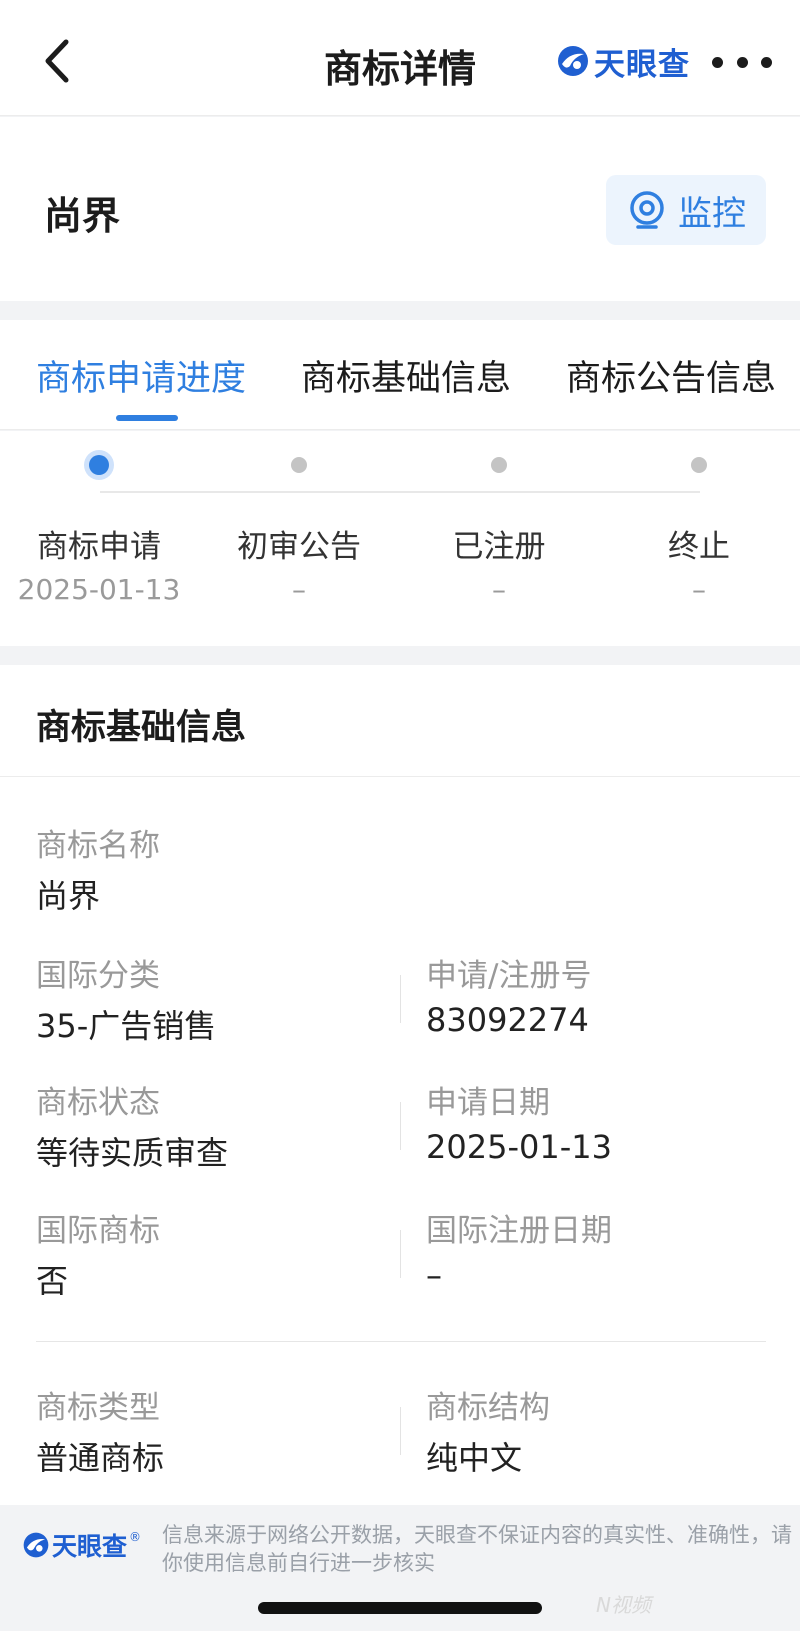  I want to click on field-label: 国际注册日期, so click(519, 1231).